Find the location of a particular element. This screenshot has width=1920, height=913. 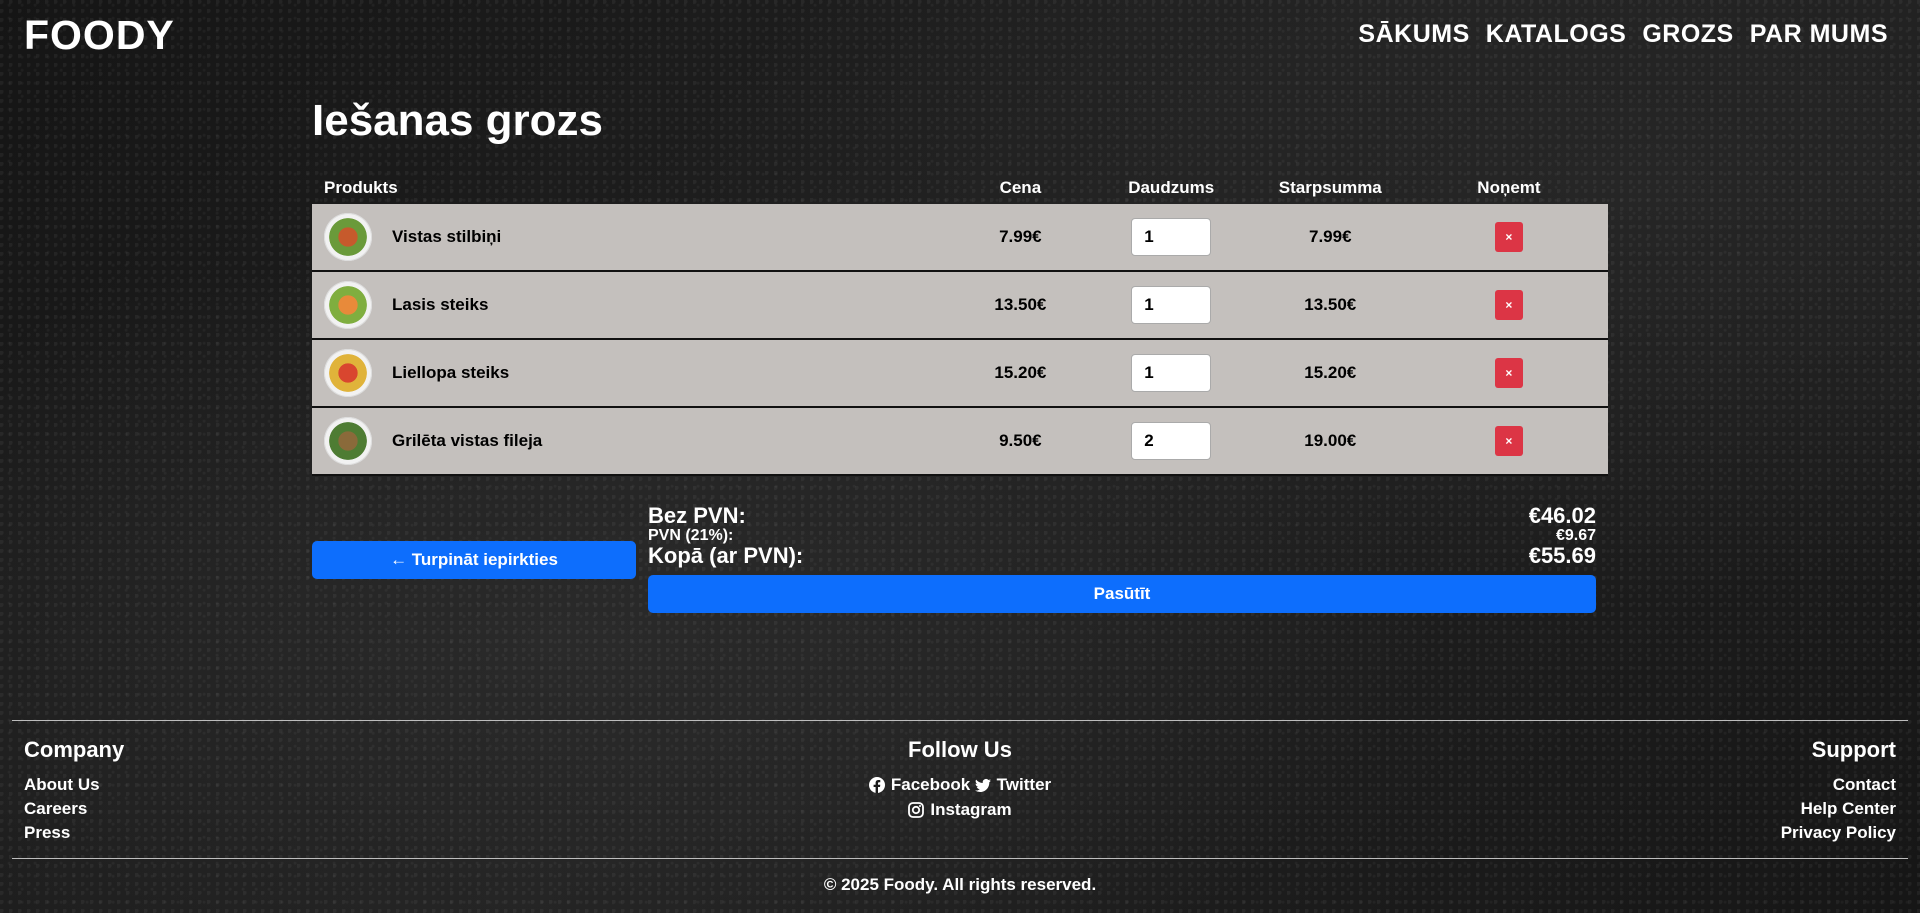

copyright: © 2025 Foody. All rights reserved. is located at coordinates (960, 884).